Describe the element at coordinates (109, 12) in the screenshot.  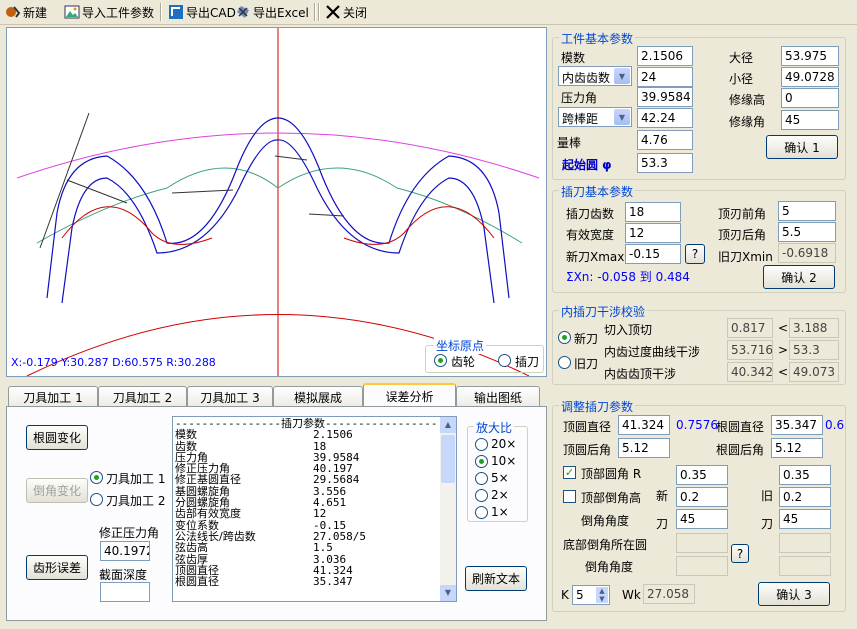
I see `import-button: 导入工件参数` at that location.